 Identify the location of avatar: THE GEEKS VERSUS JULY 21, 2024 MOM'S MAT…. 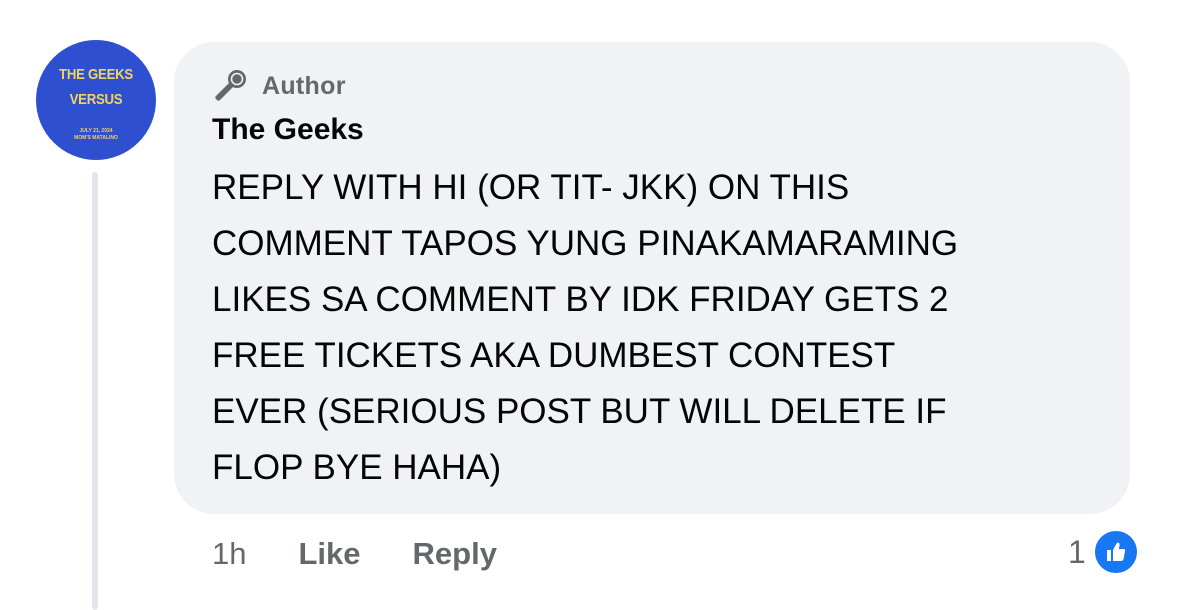
(96, 100).